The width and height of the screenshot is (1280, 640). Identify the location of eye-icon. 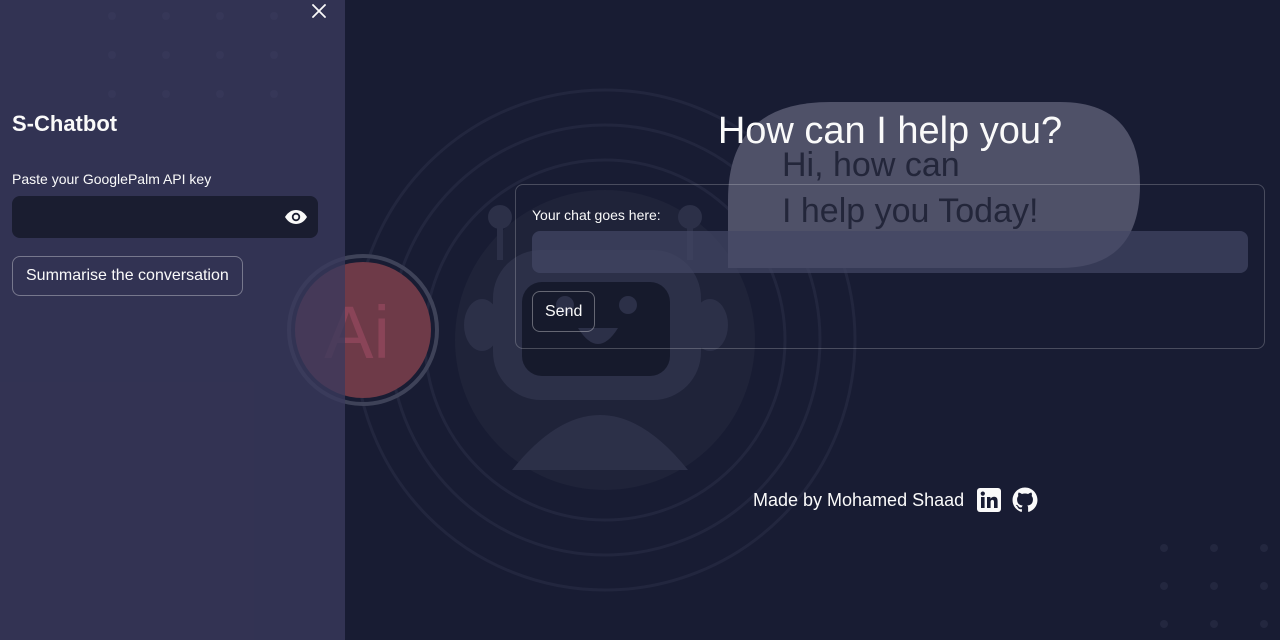
(296, 217).